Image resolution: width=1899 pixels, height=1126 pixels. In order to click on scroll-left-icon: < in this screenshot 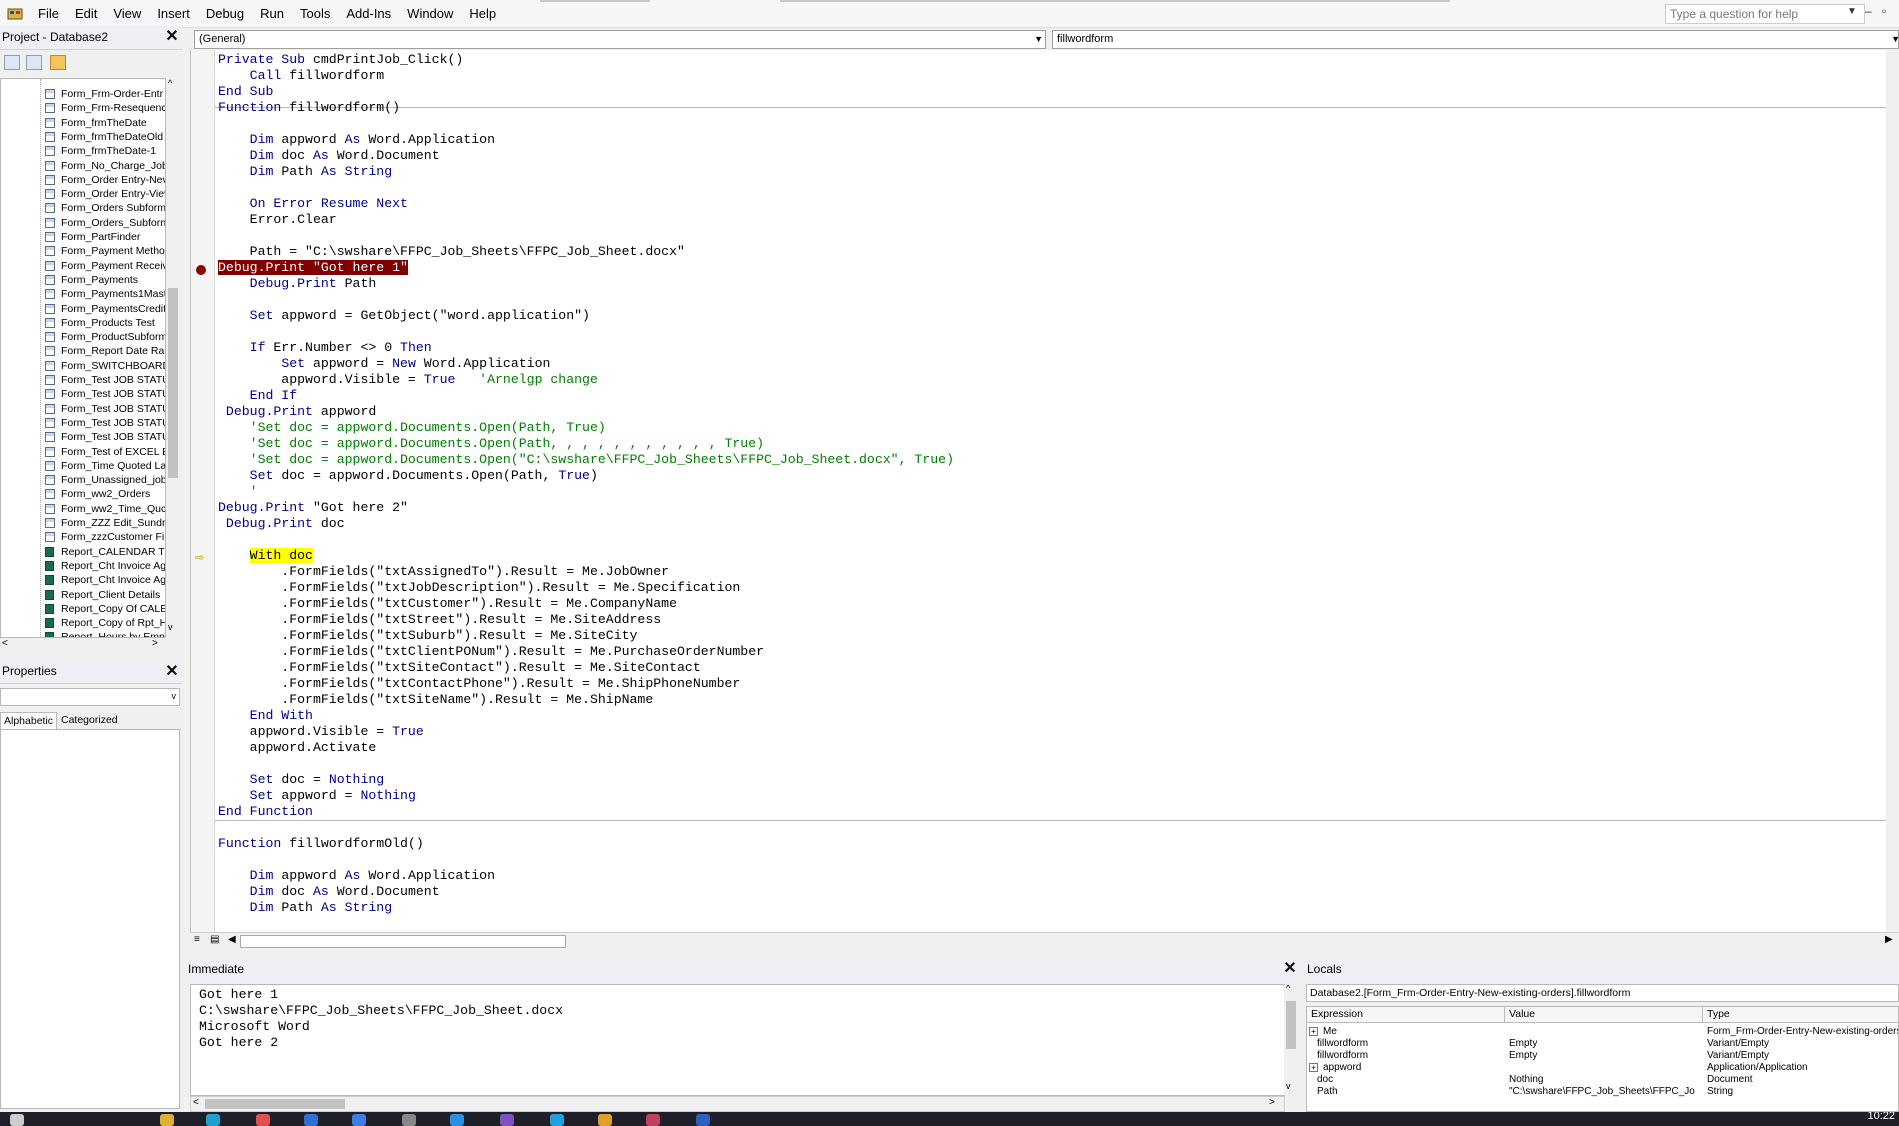, I will do `click(196, 1102)`.